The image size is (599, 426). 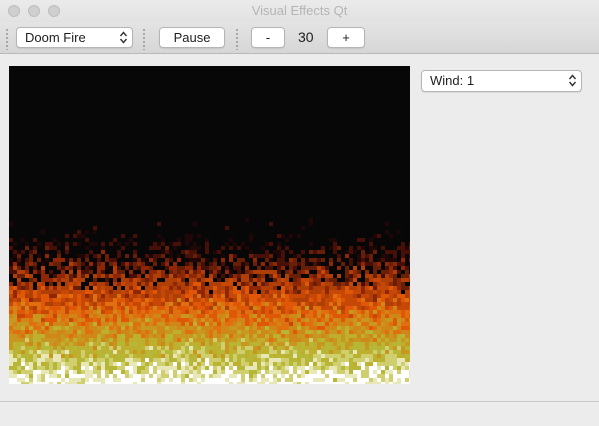 I want to click on title-bar: Visual Effects Qt, so click(x=299, y=11).